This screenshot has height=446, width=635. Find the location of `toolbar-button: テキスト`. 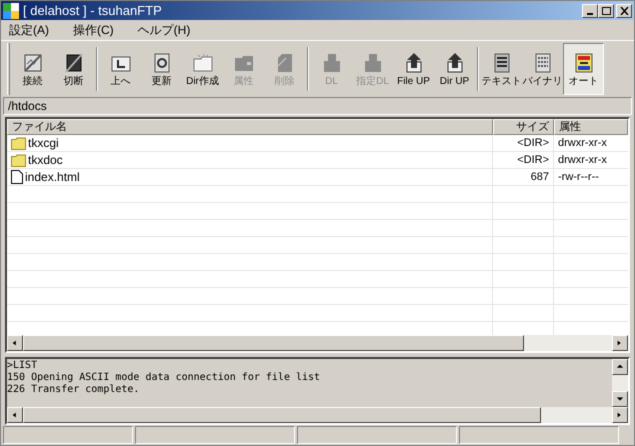

toolbar-button: テキスト is located at coordinates (501, 69).